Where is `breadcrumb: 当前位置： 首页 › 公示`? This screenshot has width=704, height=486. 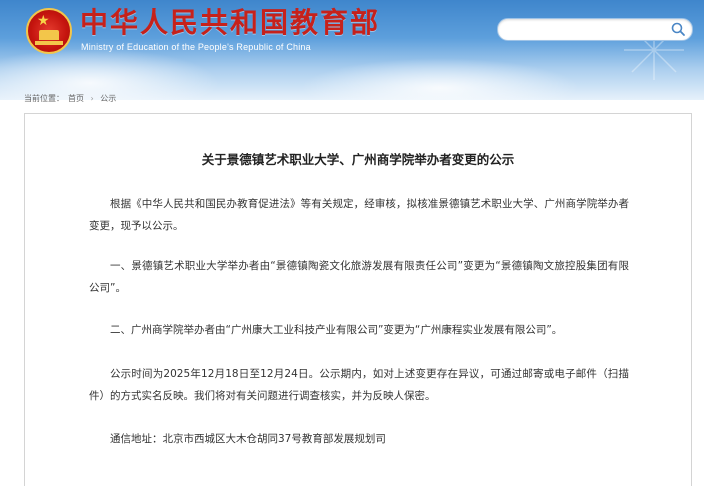
breadcrumb: 当前位置： 首页 › 公示 is located at coordinates (72, 99).